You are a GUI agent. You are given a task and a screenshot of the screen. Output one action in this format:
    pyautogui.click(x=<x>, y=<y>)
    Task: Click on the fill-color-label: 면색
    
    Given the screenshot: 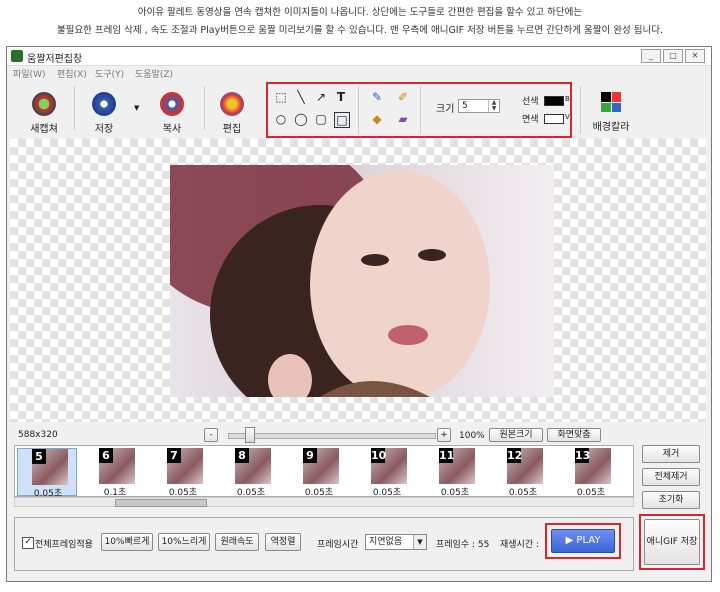 What is the action you would take?
    pyautogui.click(x=530, y=120)
    